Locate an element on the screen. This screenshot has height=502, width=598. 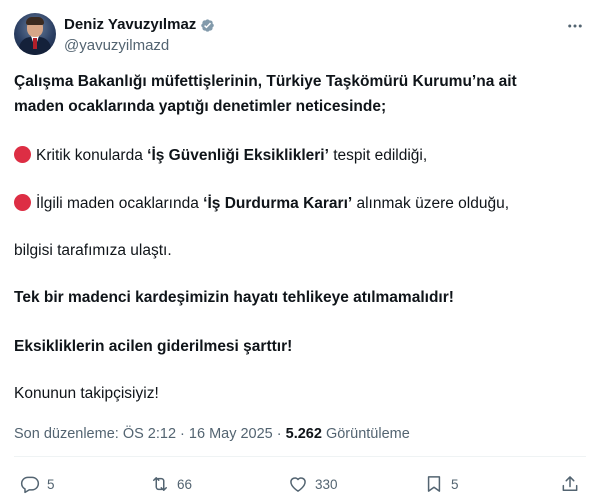
views-count: 5.262 is located at coordinates (303, 434).